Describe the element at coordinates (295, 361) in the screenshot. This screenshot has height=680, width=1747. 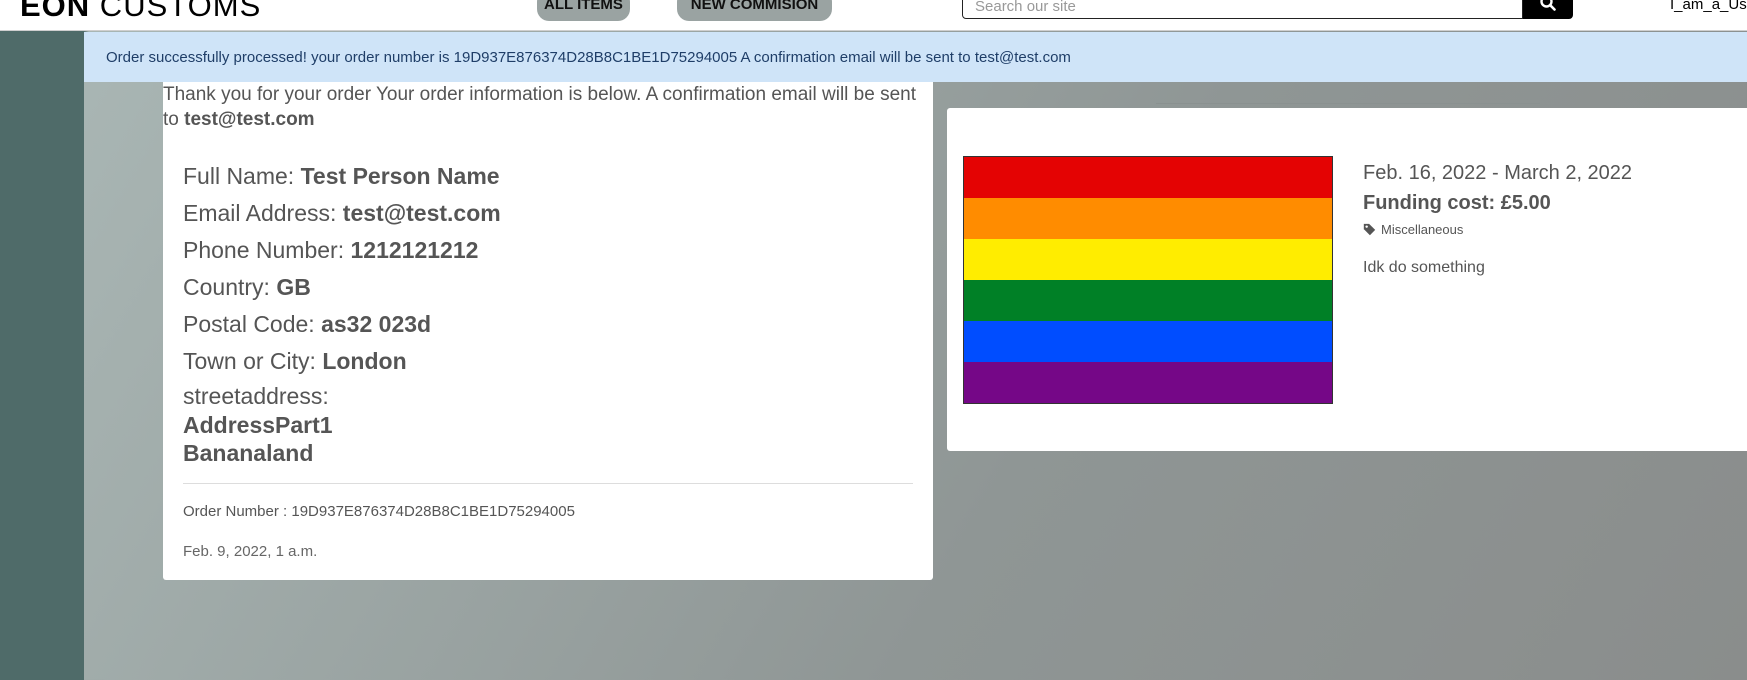
I see `town-city-row: Town or City: London` at that location.